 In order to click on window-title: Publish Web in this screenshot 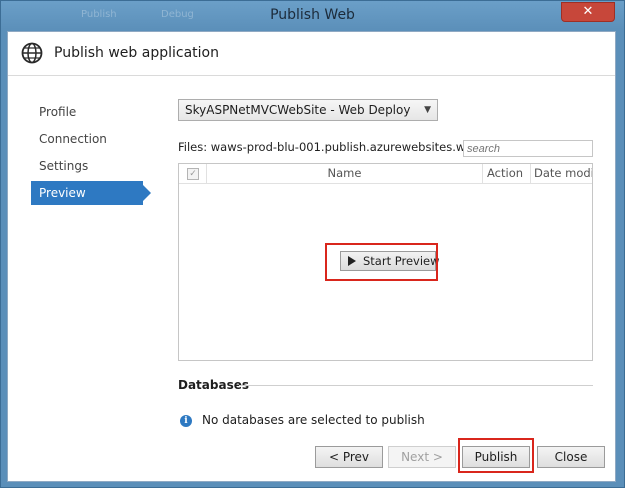, I will do `click(312, 15)`.